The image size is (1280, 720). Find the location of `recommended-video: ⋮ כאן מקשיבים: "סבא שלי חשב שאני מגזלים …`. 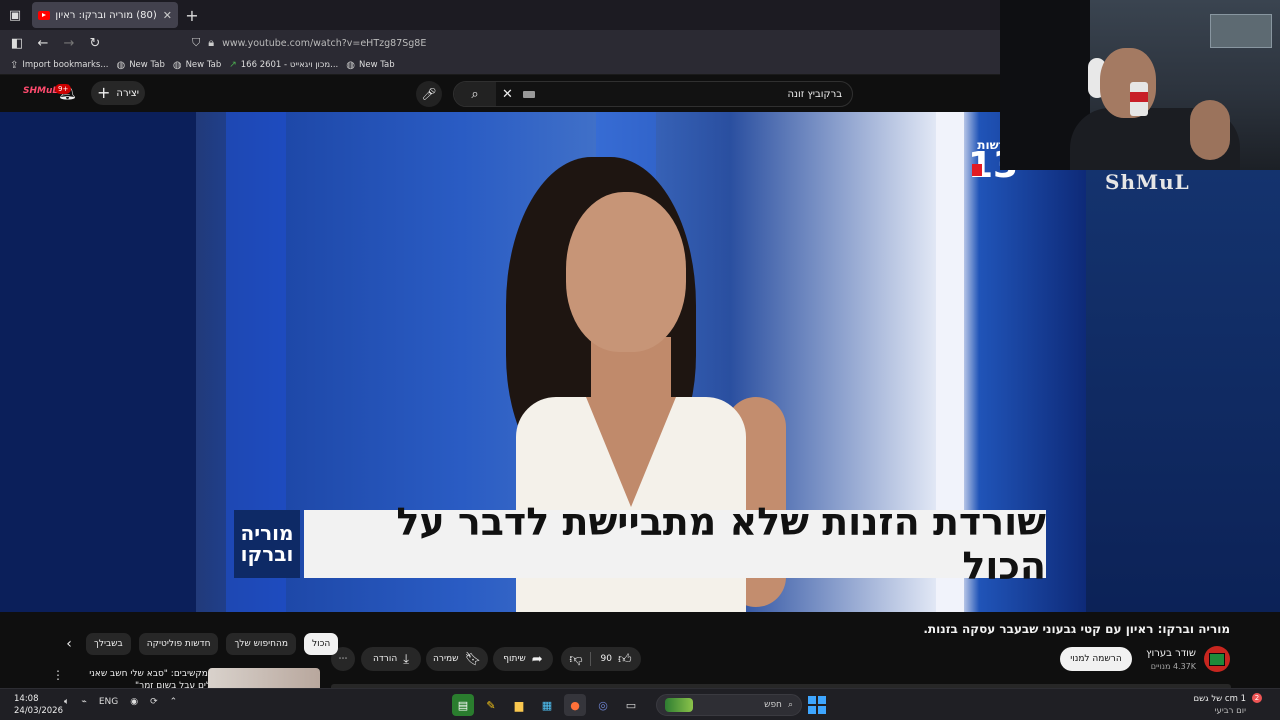

recommended-video: ⋮ כאן מקשיבים: "סבא שלי חשב שאני מגזלים … is located at coordinates (186, 679).